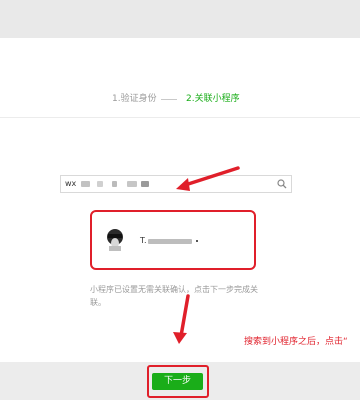 This screenshot has height=400, width=360. I want to click on redacted-name, so click(170, 241).